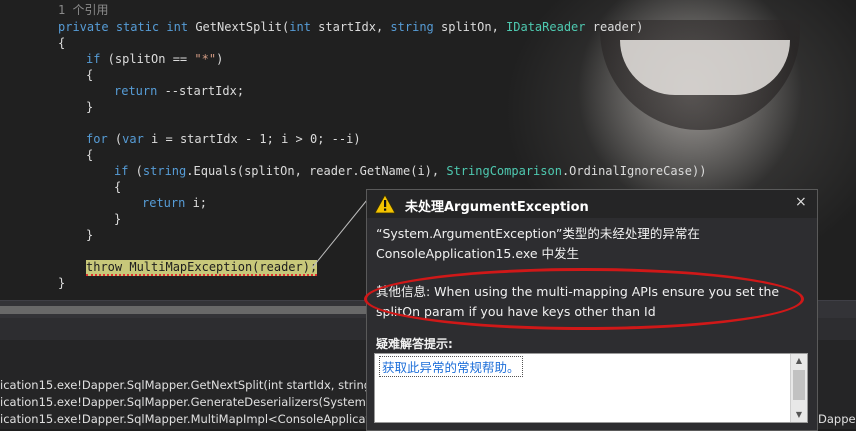 The height and width of the screenshot is (431, 856). I want to click on code-token: GetNextSplit(, so click(239, 27).